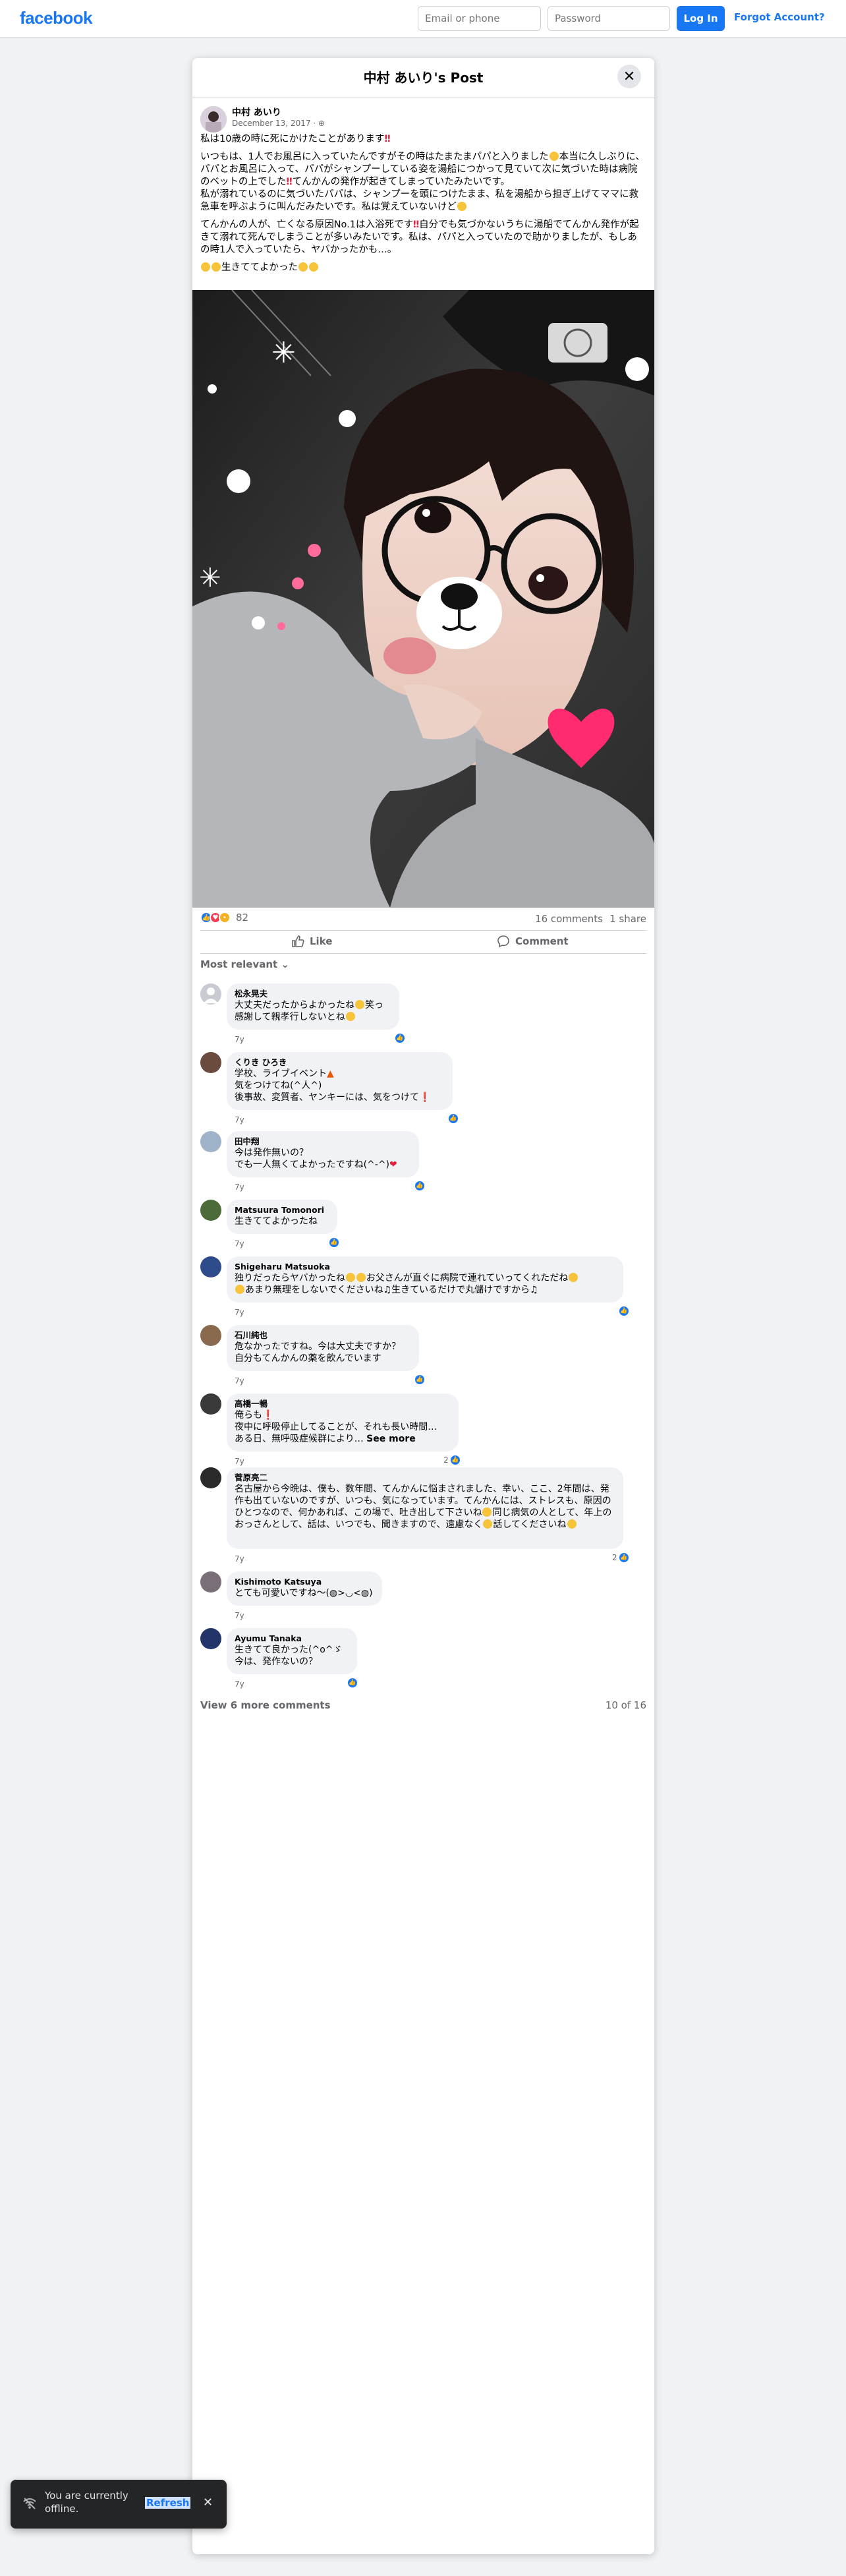  I want to click on toast-message: You are currently offline., so click(86, 2502).